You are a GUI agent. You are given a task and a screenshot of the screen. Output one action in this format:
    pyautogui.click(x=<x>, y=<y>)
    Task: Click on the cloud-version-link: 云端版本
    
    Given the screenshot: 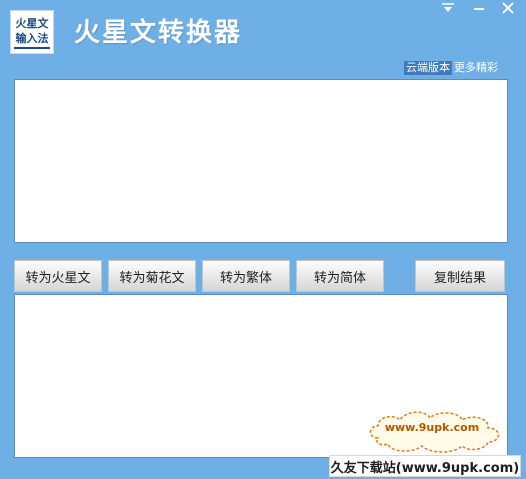 What is the action you would take?
    pyautogui.click(x=428, y=68)
    